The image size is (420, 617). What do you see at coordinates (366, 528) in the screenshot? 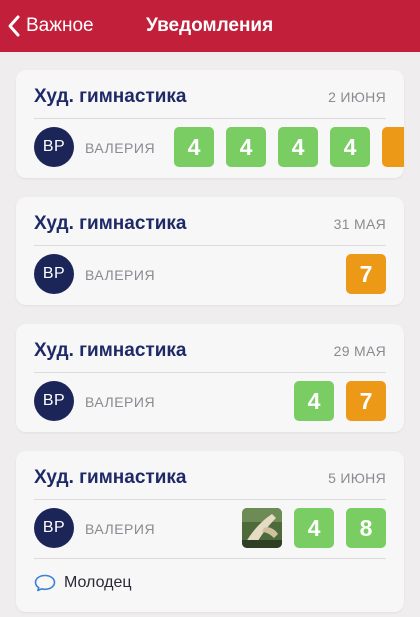
I see `grade-badge: 8` at bounding box center [366, 528].